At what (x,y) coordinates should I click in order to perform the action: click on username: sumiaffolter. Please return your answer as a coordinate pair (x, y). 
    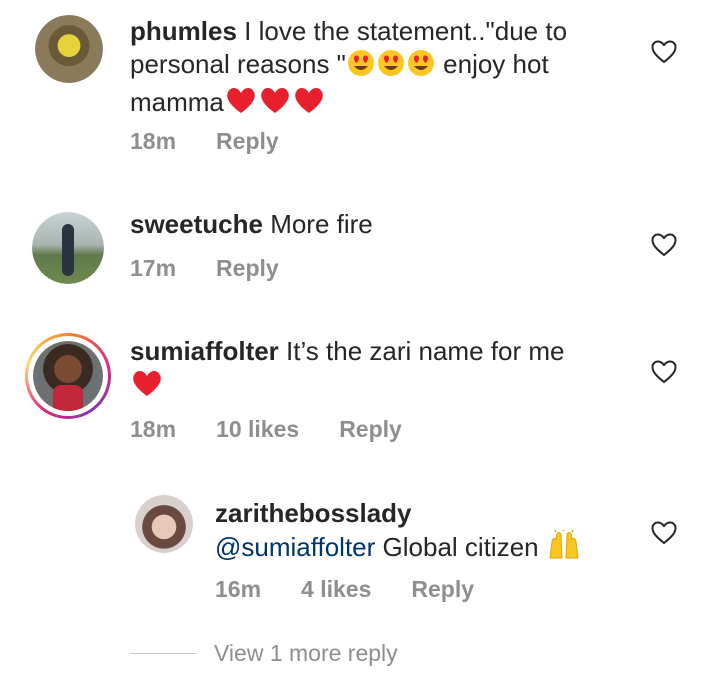
    Looking at the image, I should click on (204, 351).